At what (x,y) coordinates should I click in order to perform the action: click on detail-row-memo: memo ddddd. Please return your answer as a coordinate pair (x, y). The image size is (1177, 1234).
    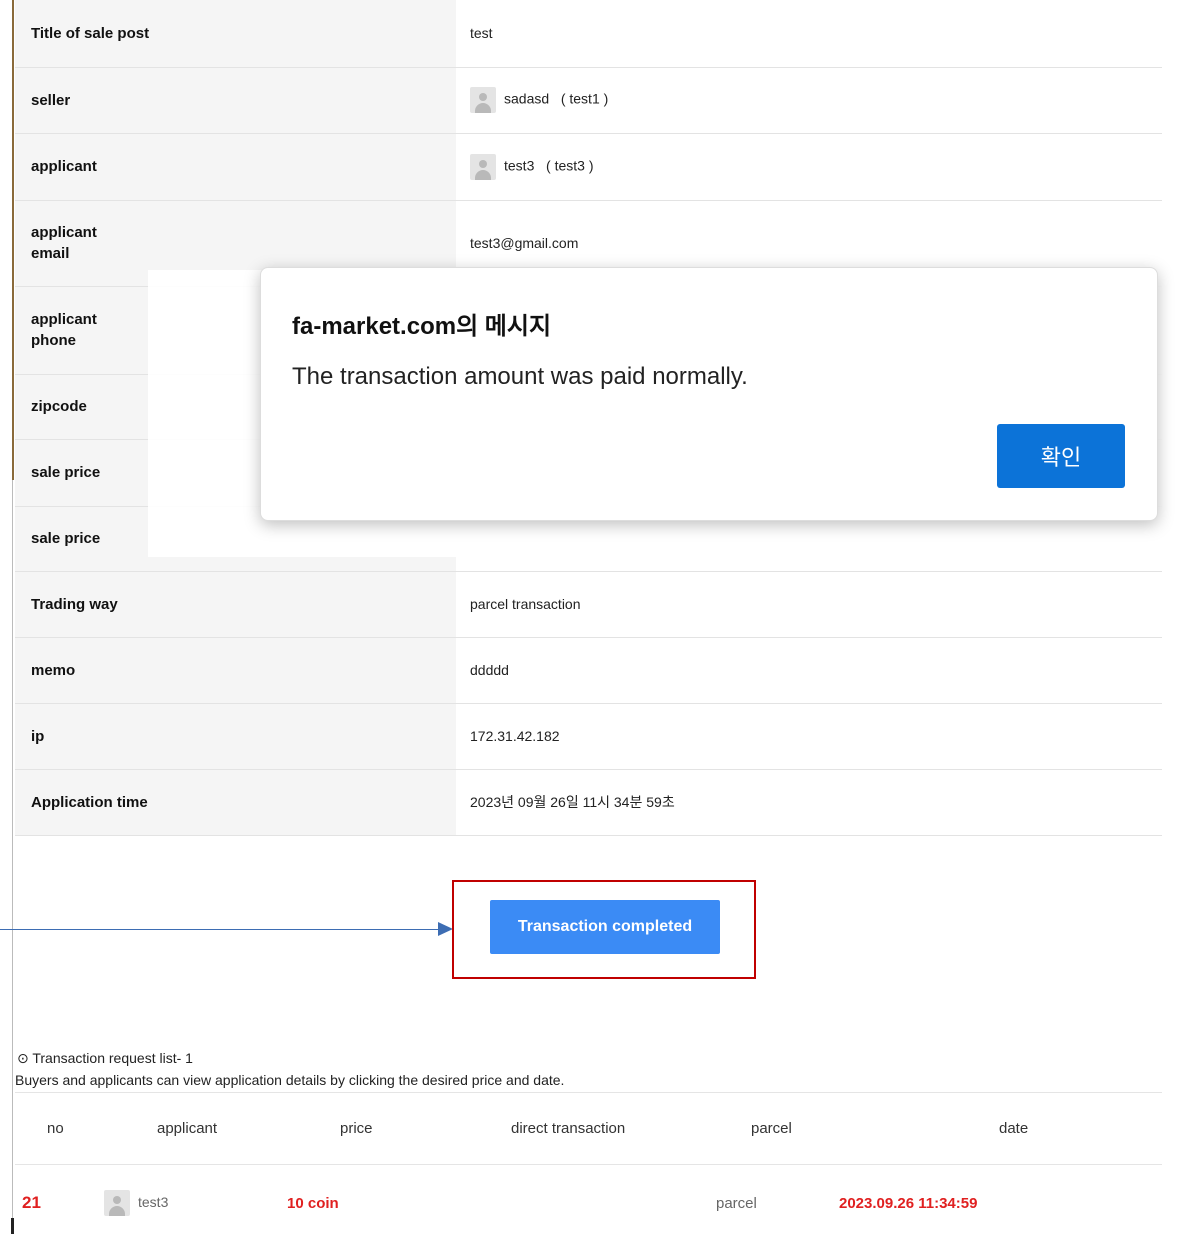
    Looking at the image, I should click on (588, 670).